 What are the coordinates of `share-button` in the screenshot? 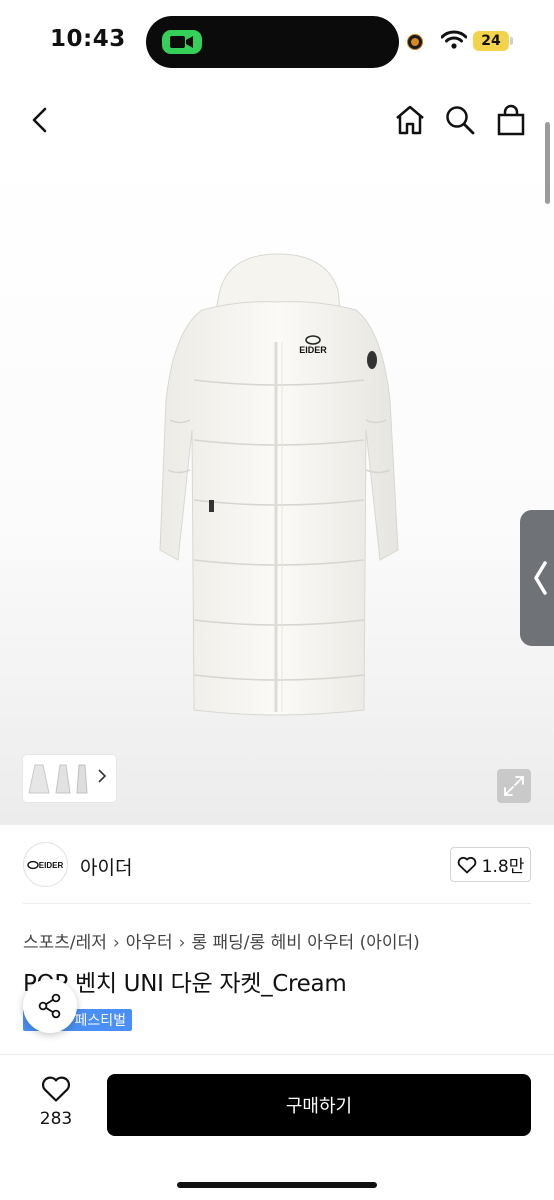 It's located at (50, 1006).